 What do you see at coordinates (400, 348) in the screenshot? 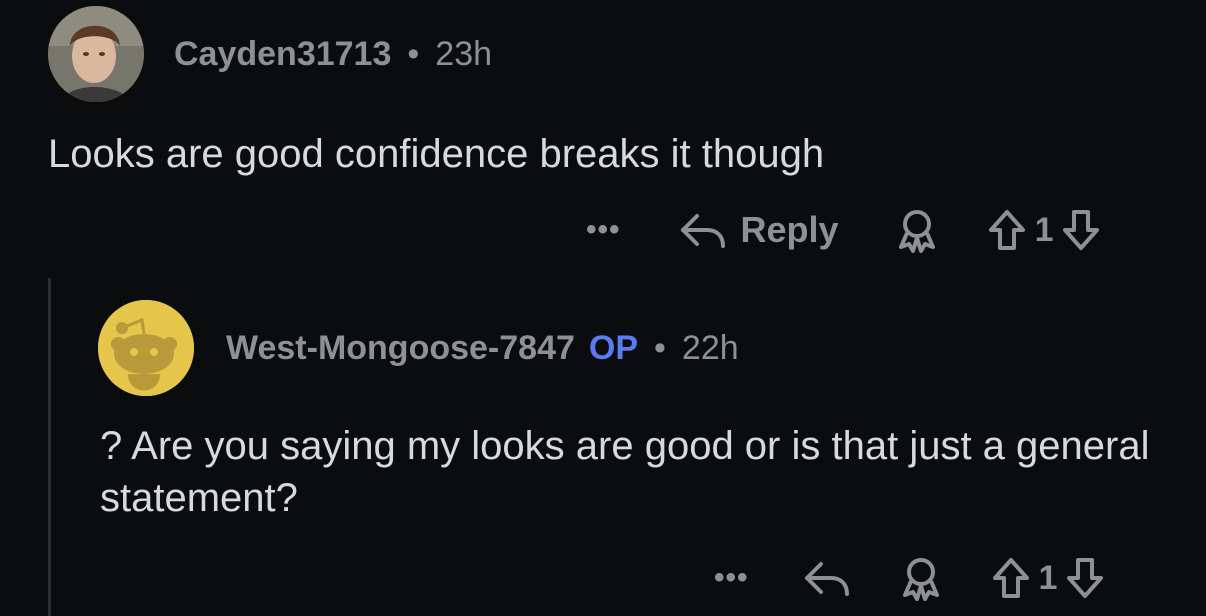
I see `username: West-Mongoose-7847` at bounding box center [400, 348].